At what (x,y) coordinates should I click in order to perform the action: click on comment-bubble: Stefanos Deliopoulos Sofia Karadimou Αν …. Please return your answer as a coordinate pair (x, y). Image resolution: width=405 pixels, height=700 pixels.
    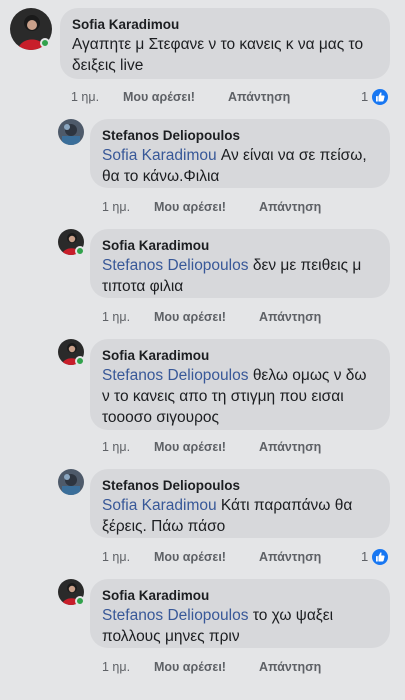
    Looking at the image, I should click on (240, 153).